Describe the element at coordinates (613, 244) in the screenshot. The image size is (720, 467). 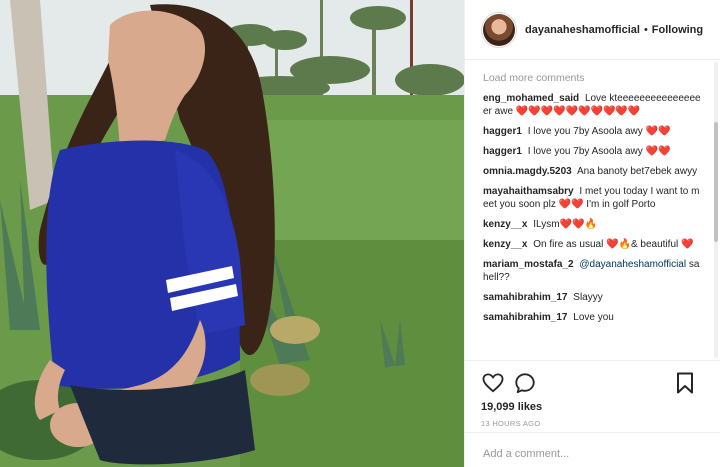
I see `comment-text: On fire as usual ❤️🔥& beautiful ❤️` at that location.